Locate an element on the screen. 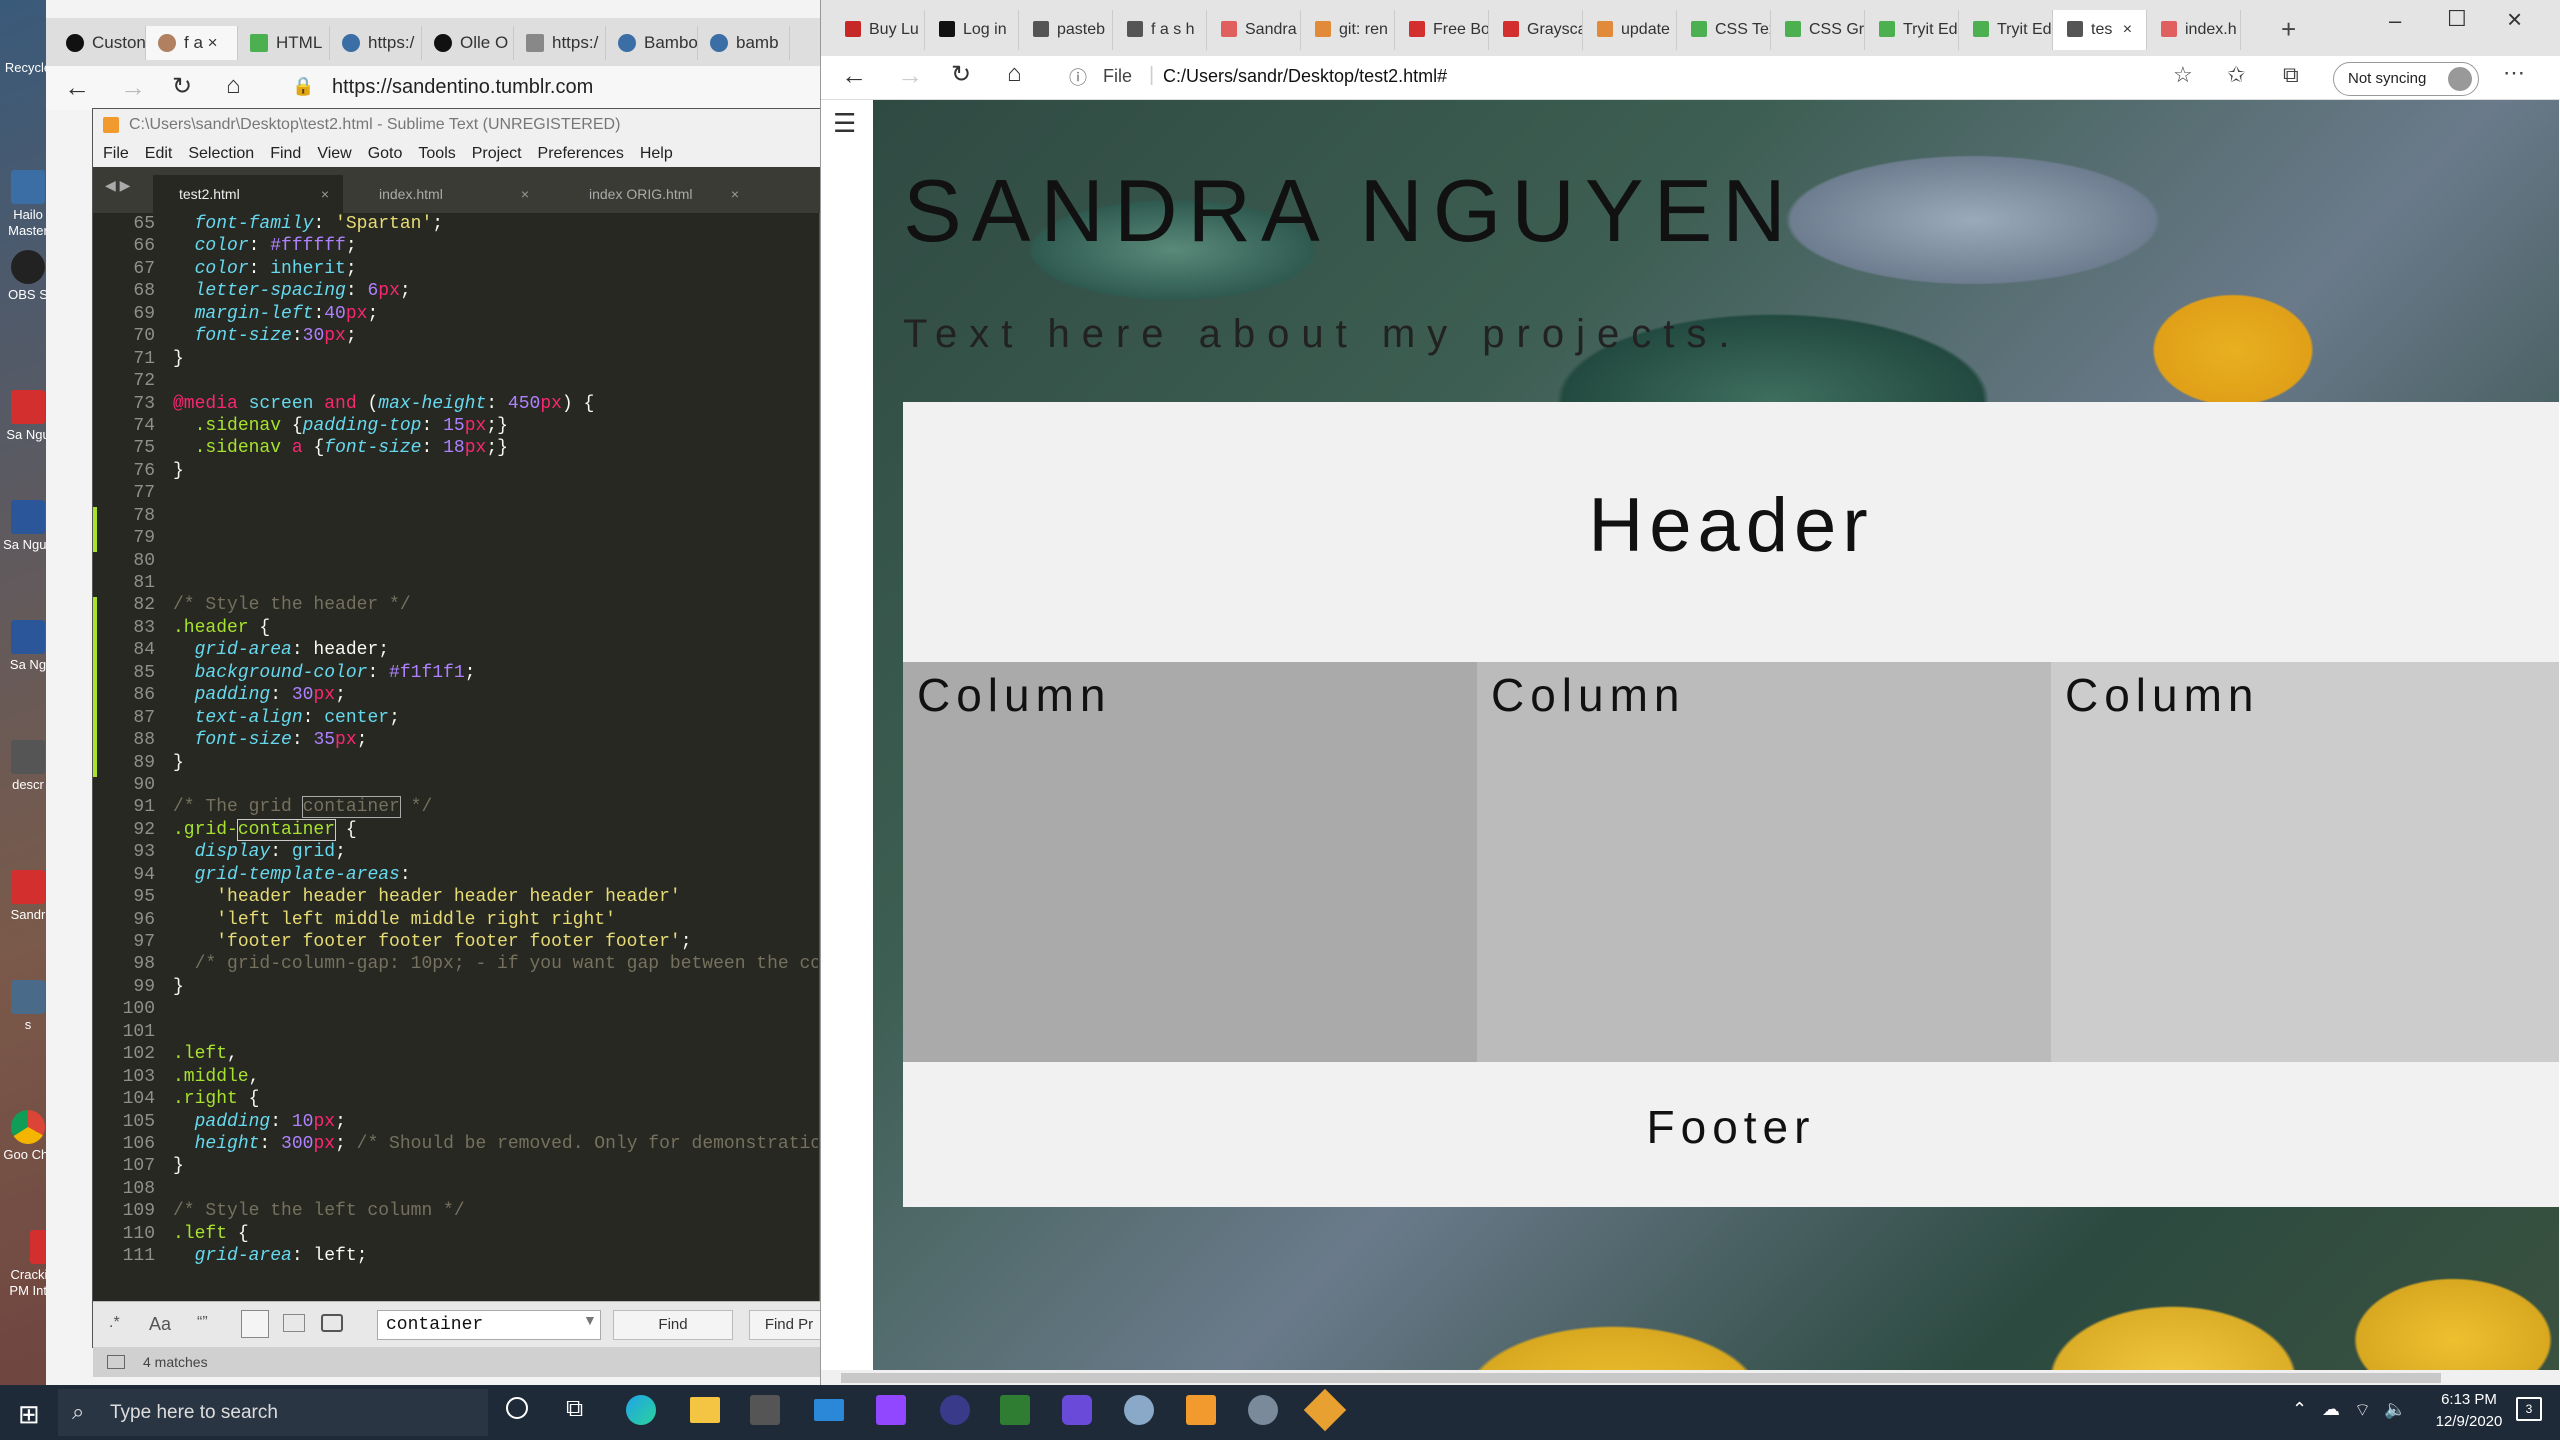  whole-word-toggle-icon: “” is located at coordinates (202, 1323).